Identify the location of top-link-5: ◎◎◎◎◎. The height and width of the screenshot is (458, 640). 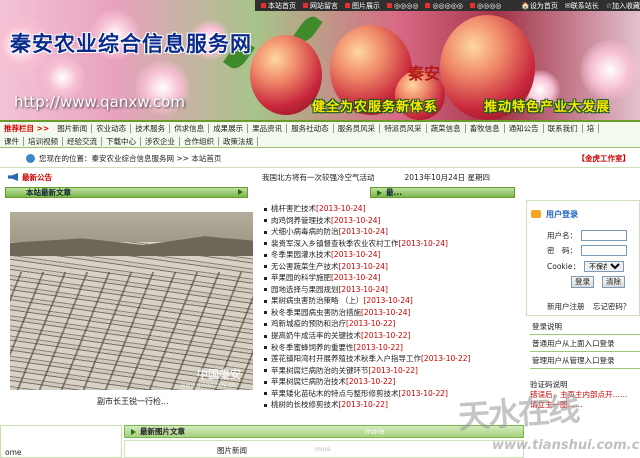
(444, 6).